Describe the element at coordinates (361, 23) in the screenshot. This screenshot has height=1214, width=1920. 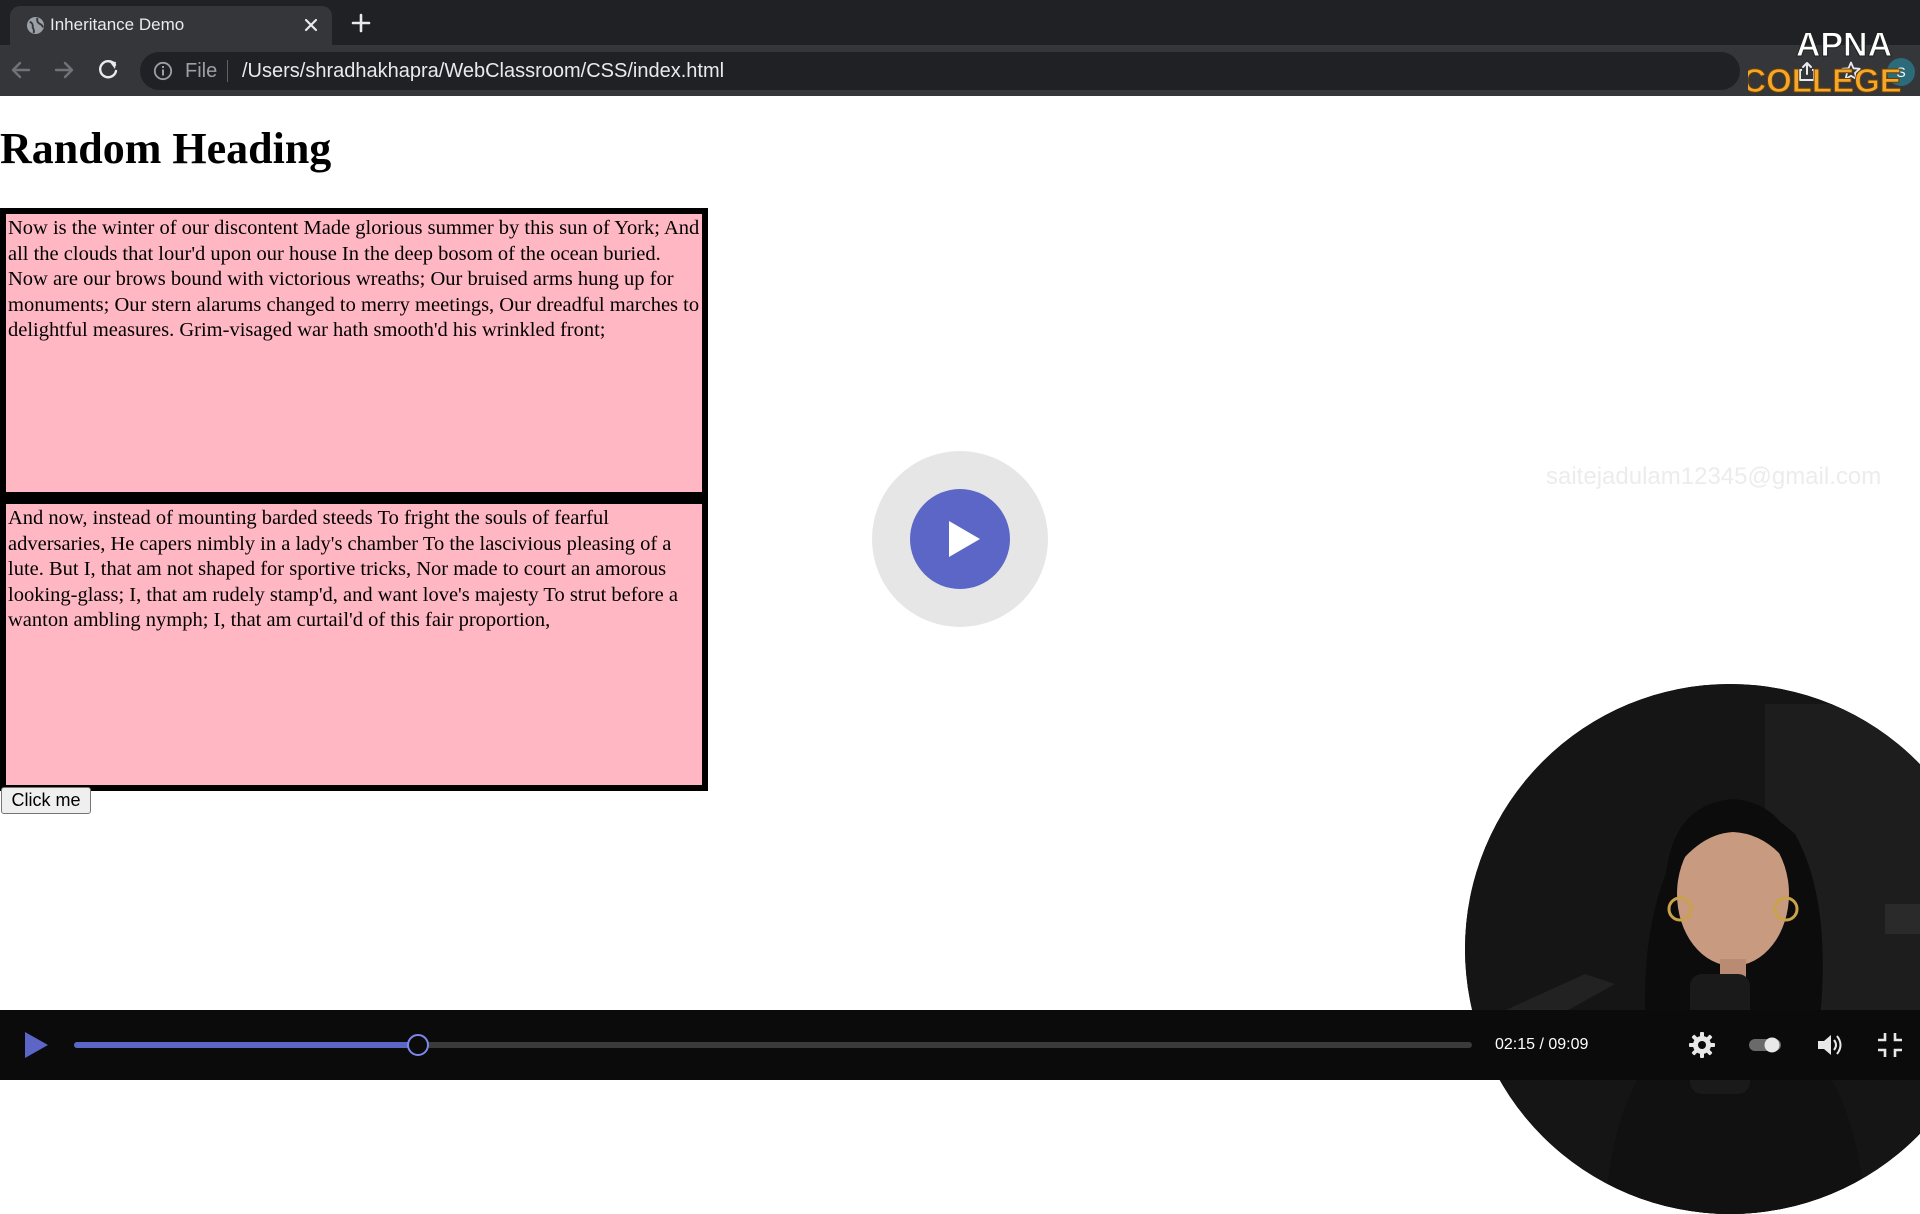
I see `plus-icon` at that location.